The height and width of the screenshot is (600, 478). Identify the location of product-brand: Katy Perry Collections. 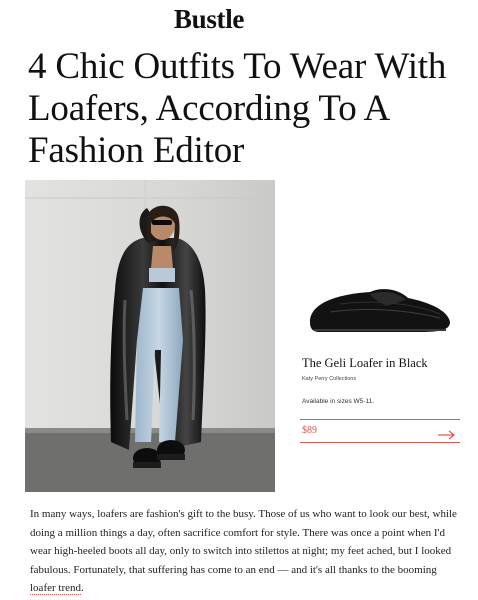
(329, 379).